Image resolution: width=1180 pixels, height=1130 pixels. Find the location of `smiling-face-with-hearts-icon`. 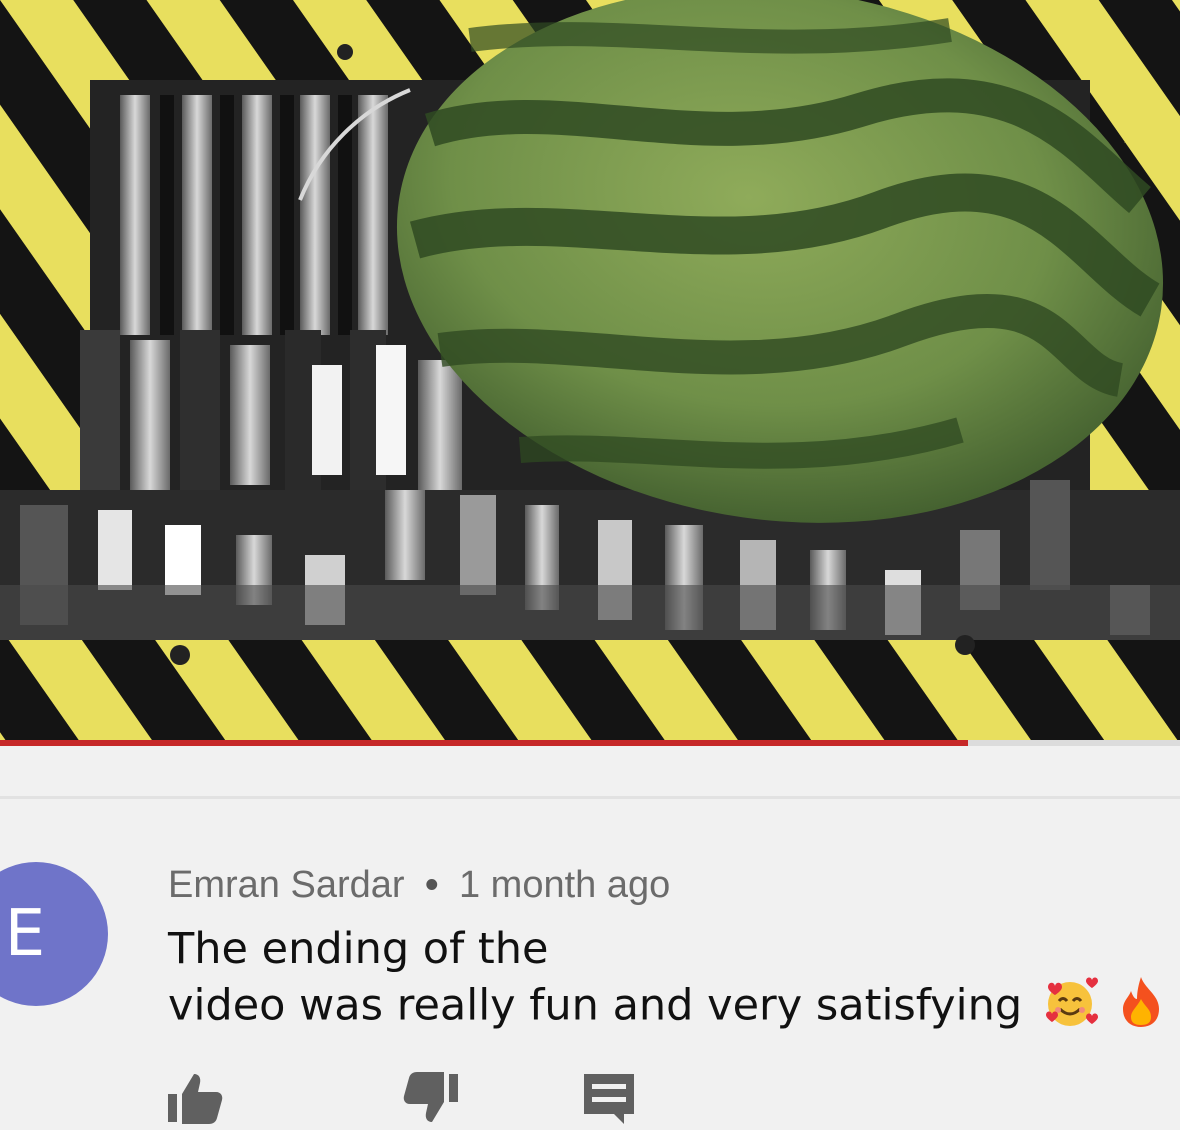

smiling-face-with-hearts-icon is located at coordinates (1071, 1008).